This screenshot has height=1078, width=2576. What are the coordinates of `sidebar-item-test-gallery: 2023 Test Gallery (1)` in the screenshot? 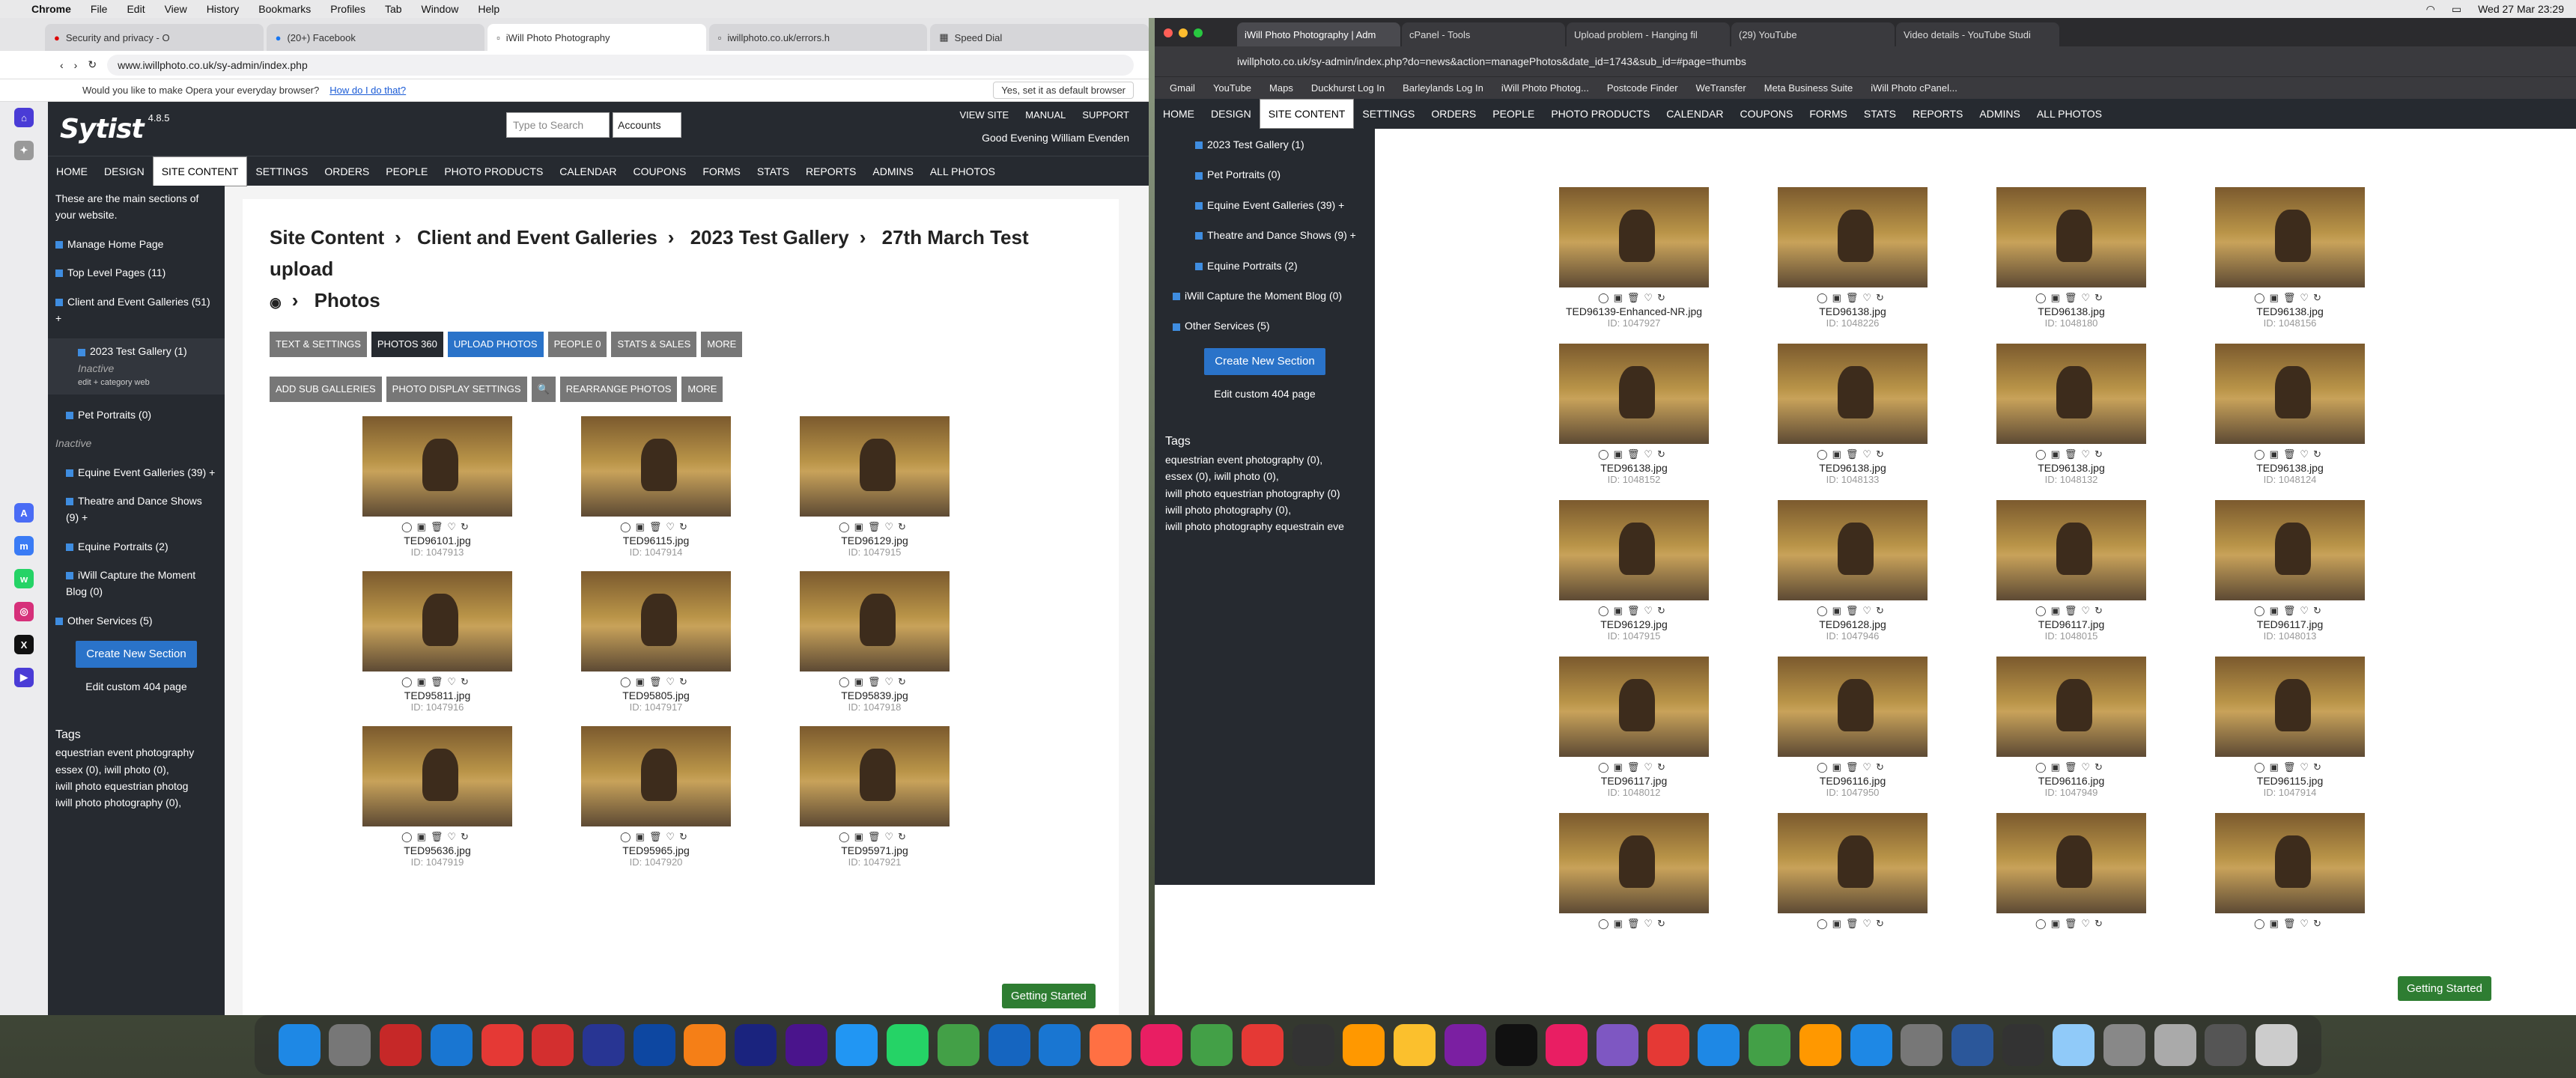 It's located at (147, 351).